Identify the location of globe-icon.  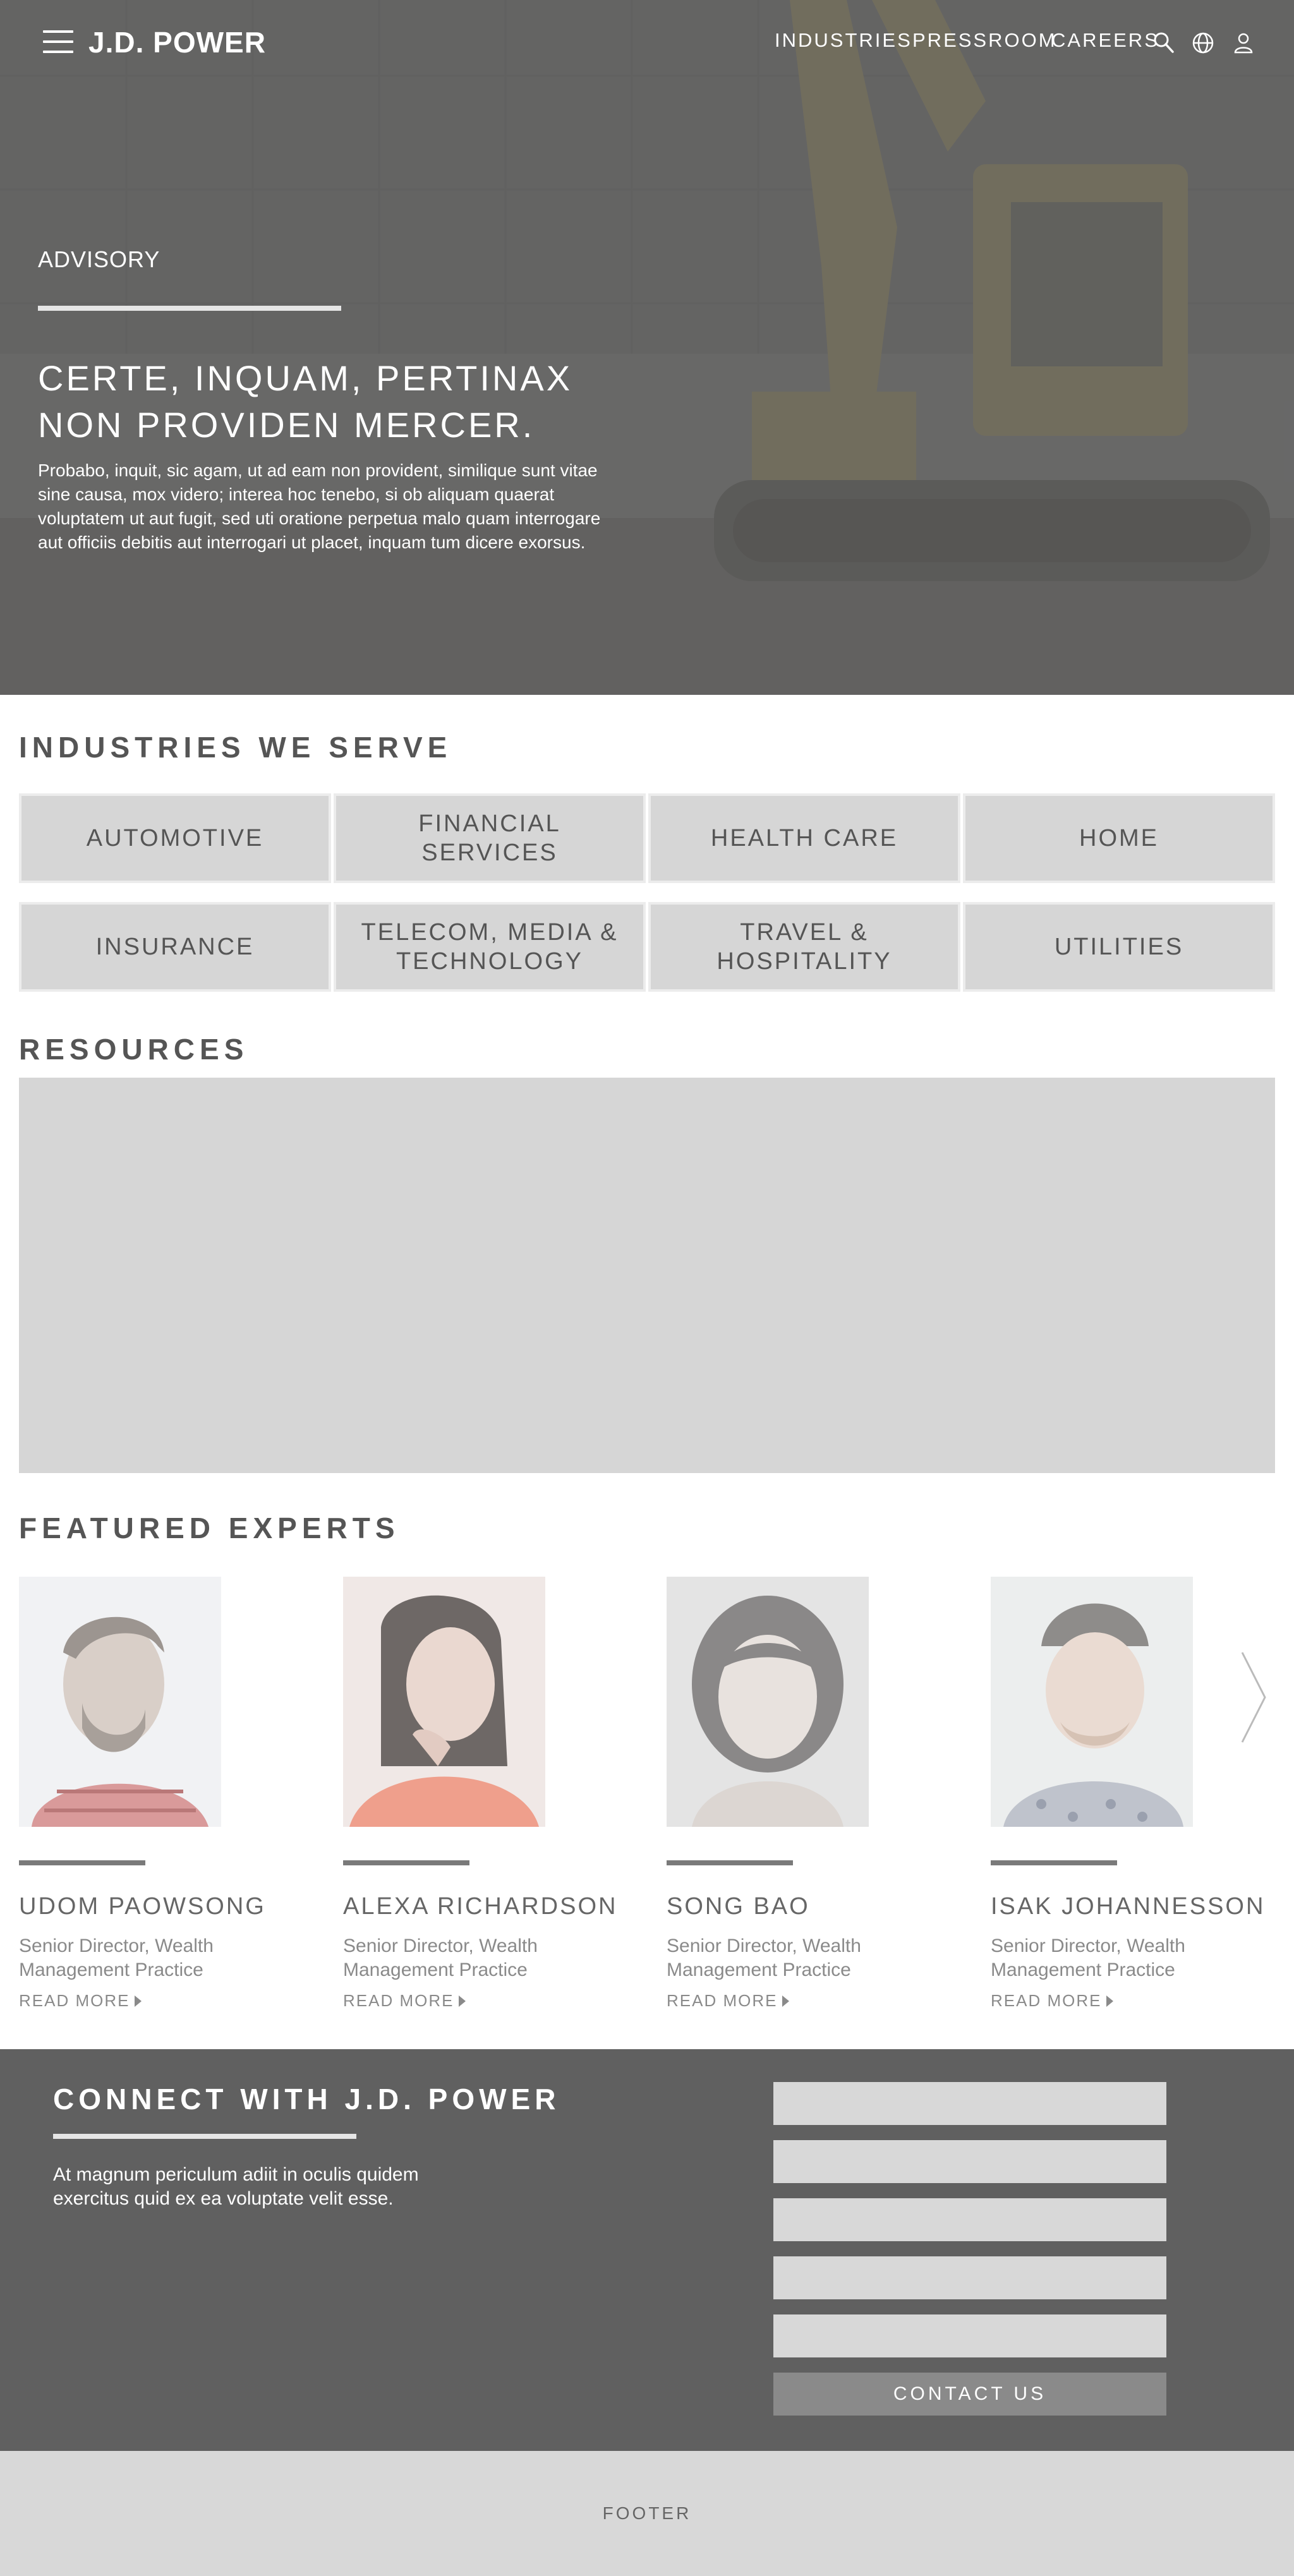
(1203, 43).